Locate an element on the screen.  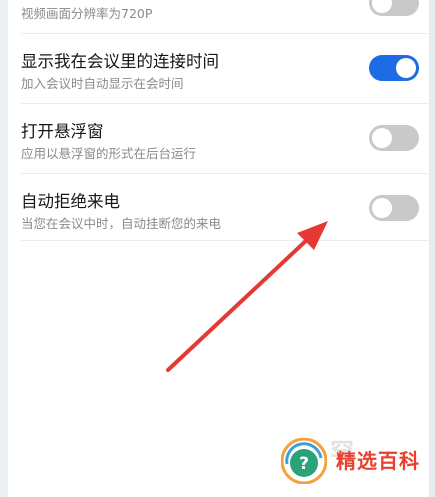
annotation-arrow-icon is located at coordinates (247, 296).